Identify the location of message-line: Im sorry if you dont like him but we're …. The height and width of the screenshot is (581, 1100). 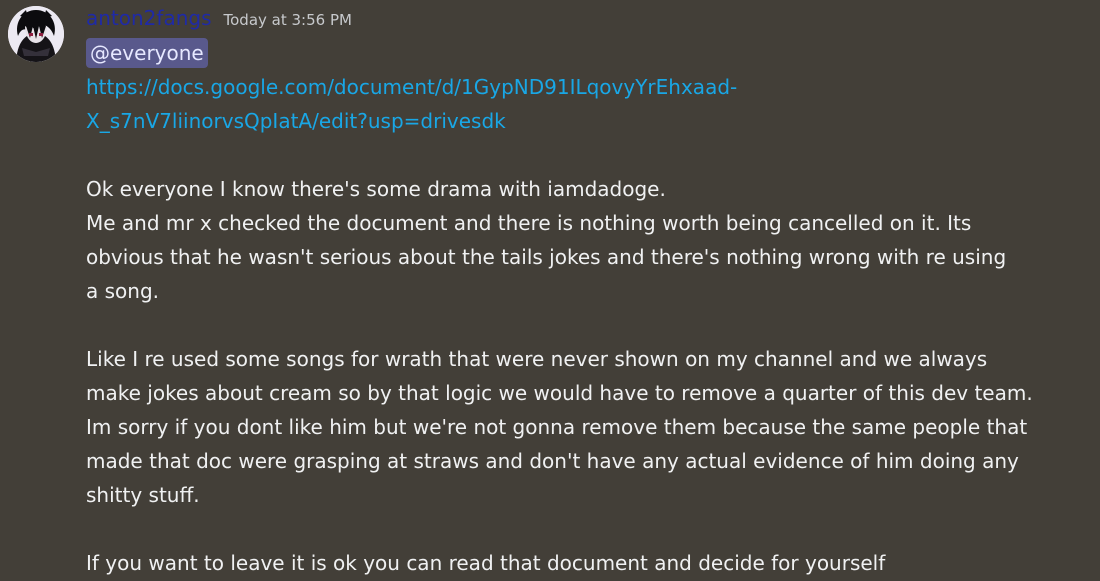
(557, 427).